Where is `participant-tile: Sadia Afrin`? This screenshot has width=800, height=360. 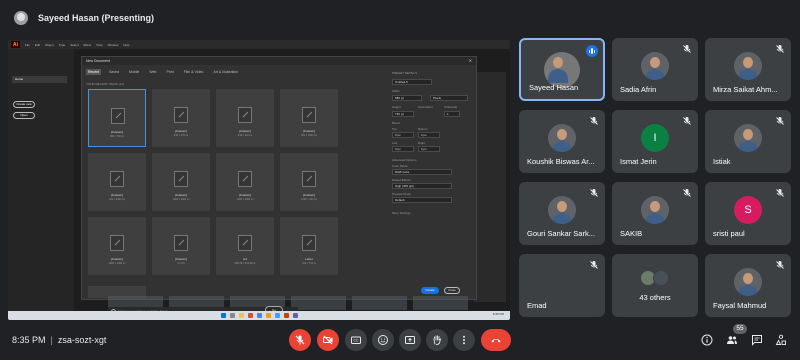
participant-tile: Sadia Afrin is located at coordinates (655, 69).